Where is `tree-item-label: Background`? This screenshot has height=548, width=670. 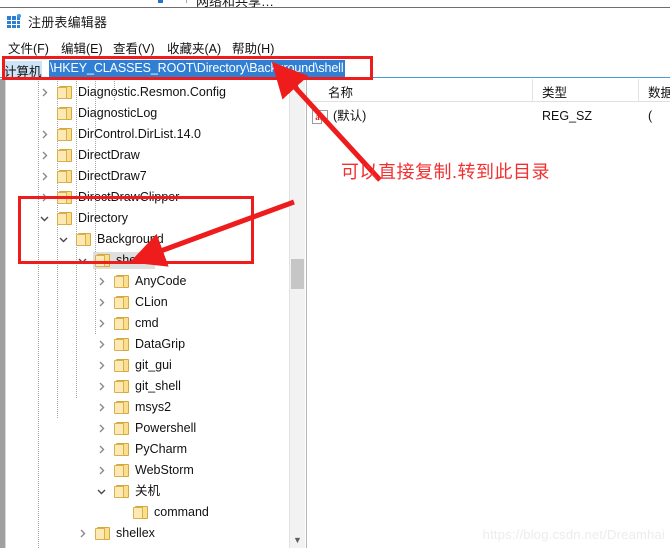
tree-item-label: Background is located at coordinates (130, 239).